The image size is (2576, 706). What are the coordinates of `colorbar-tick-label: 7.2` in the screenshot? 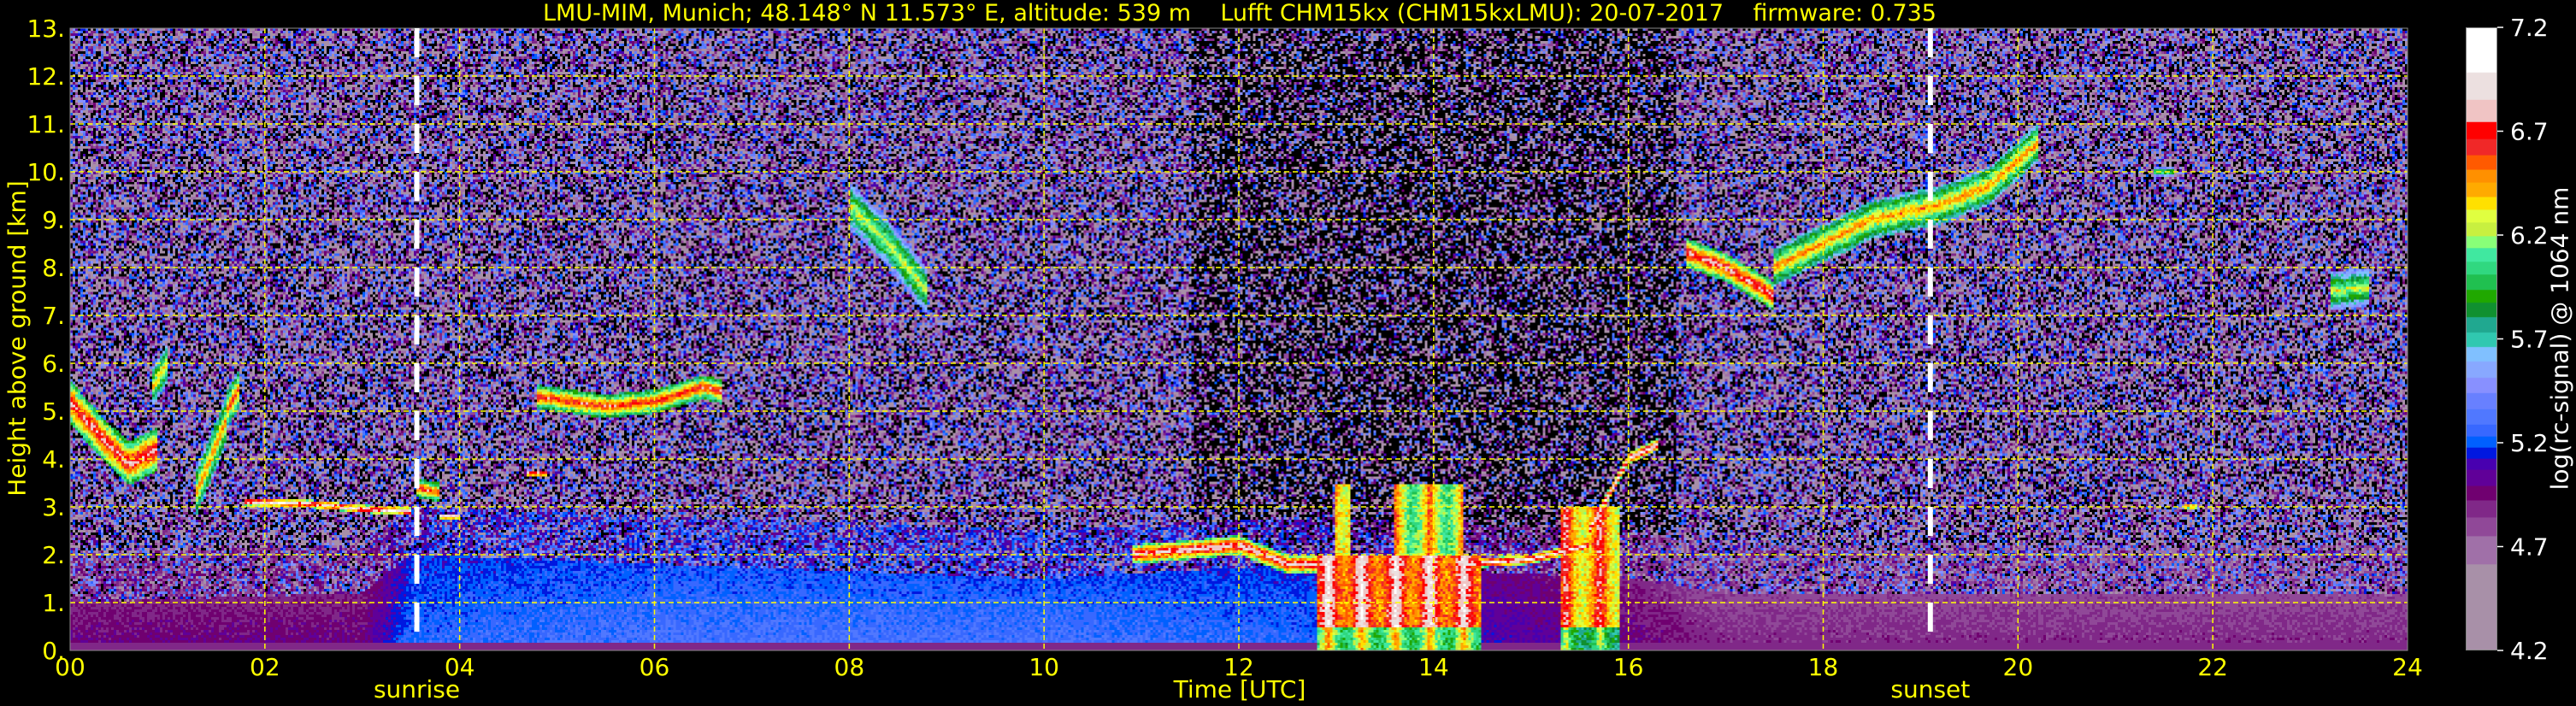 It's located at (2529, 28).